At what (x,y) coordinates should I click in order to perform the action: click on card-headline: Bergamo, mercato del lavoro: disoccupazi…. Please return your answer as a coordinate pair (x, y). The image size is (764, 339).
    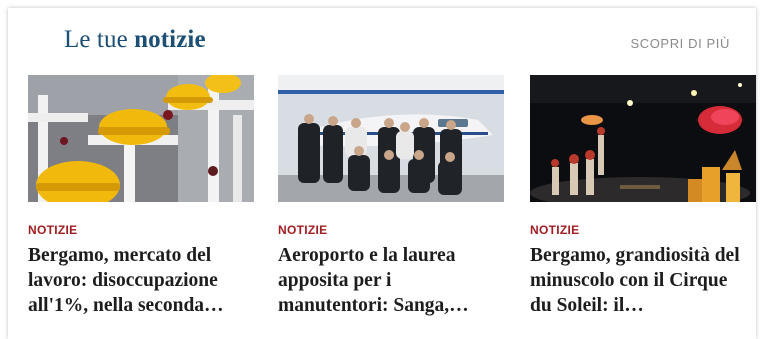
    Looking at the image, I should click on (135, 280).